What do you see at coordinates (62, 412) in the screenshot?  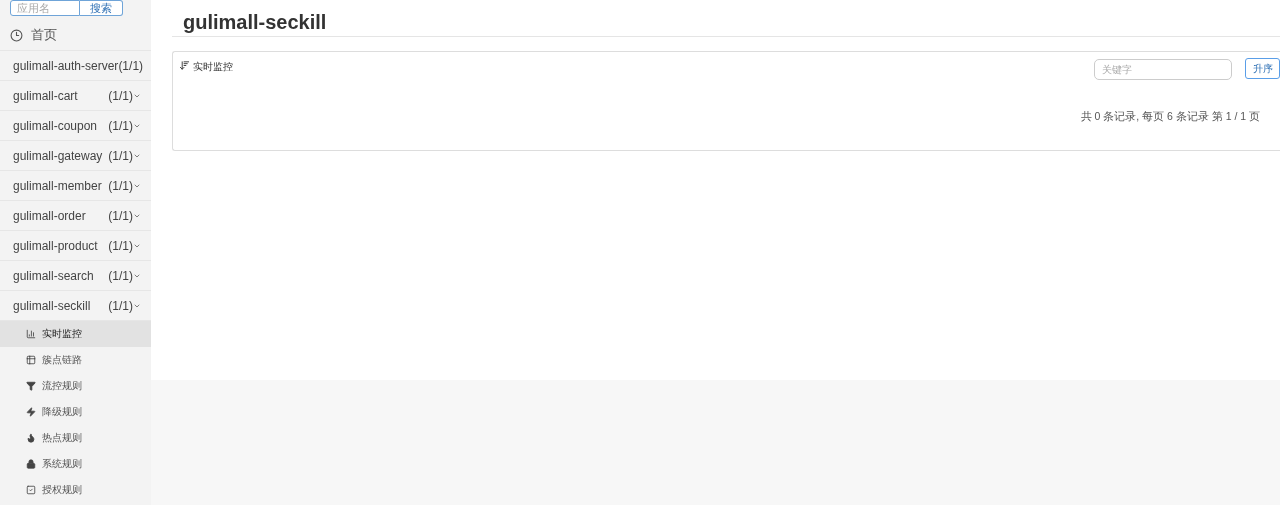 I see `submenu-label: 降级规则` at bounding box center [62, 412].